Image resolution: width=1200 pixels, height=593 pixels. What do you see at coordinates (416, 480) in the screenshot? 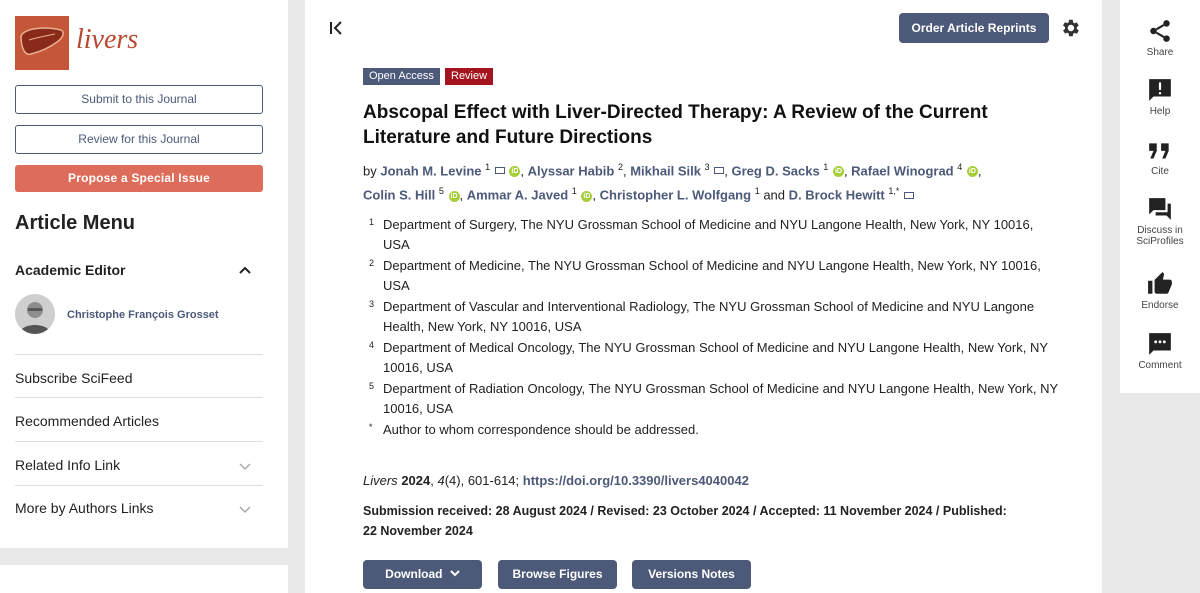
I see `citation-year: 2024` at bounding box center [416, 480].